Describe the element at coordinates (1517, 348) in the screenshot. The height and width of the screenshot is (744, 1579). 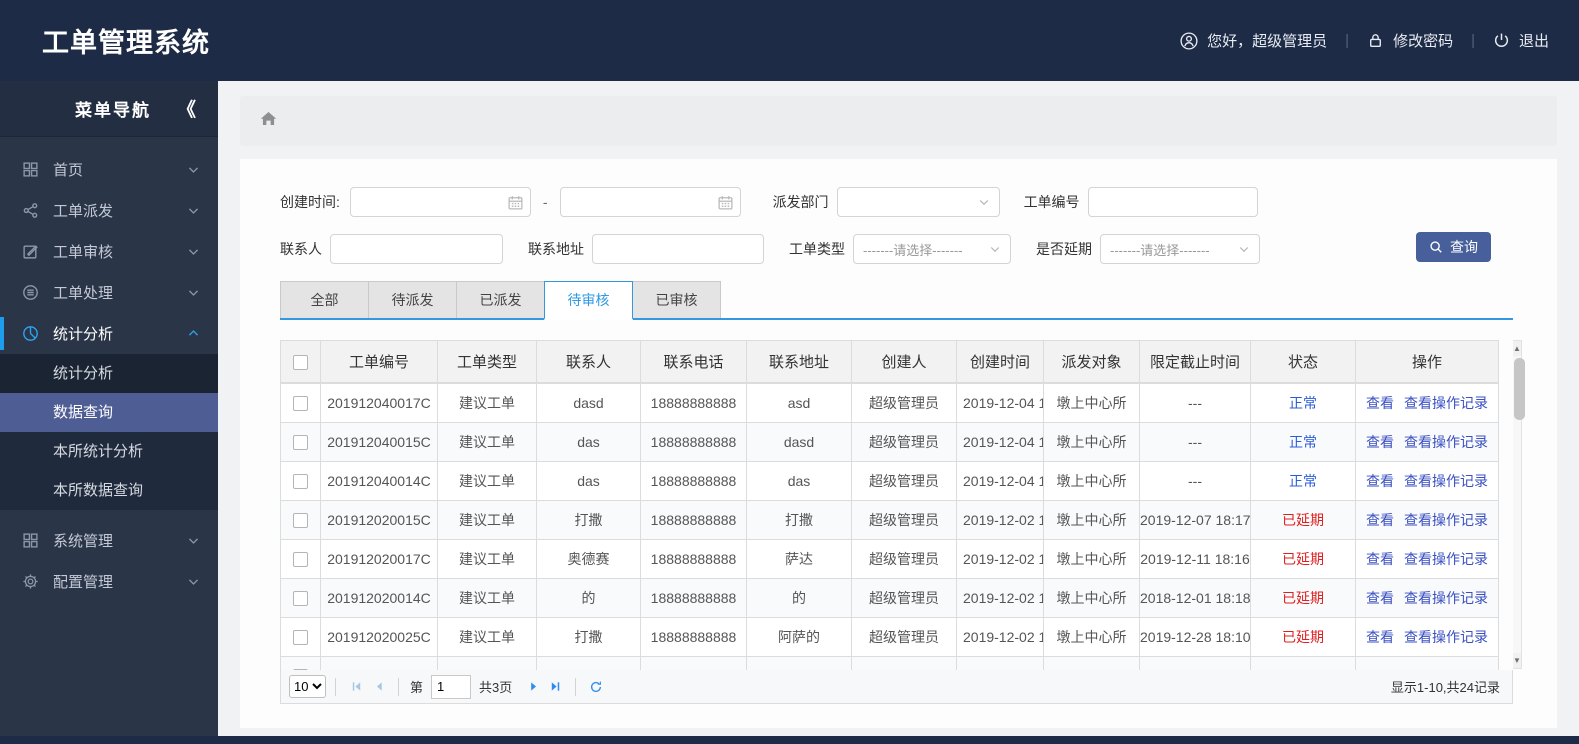
I see `scroll-up-arrow: ▲` at that location.